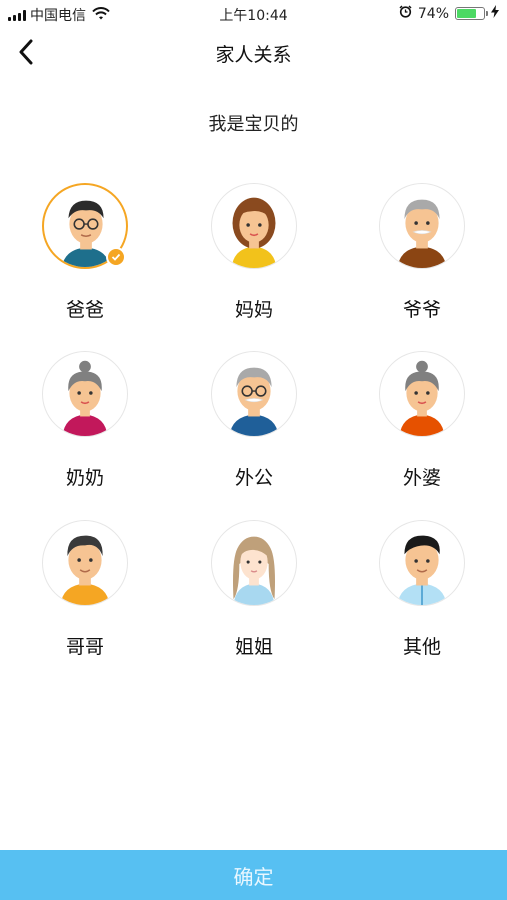 This screenshot has width=507, height=900. What do you see at coordinates (421, 647) in the screenshot?
I see `relation-label: 其他` at bounding box center [421, 647].